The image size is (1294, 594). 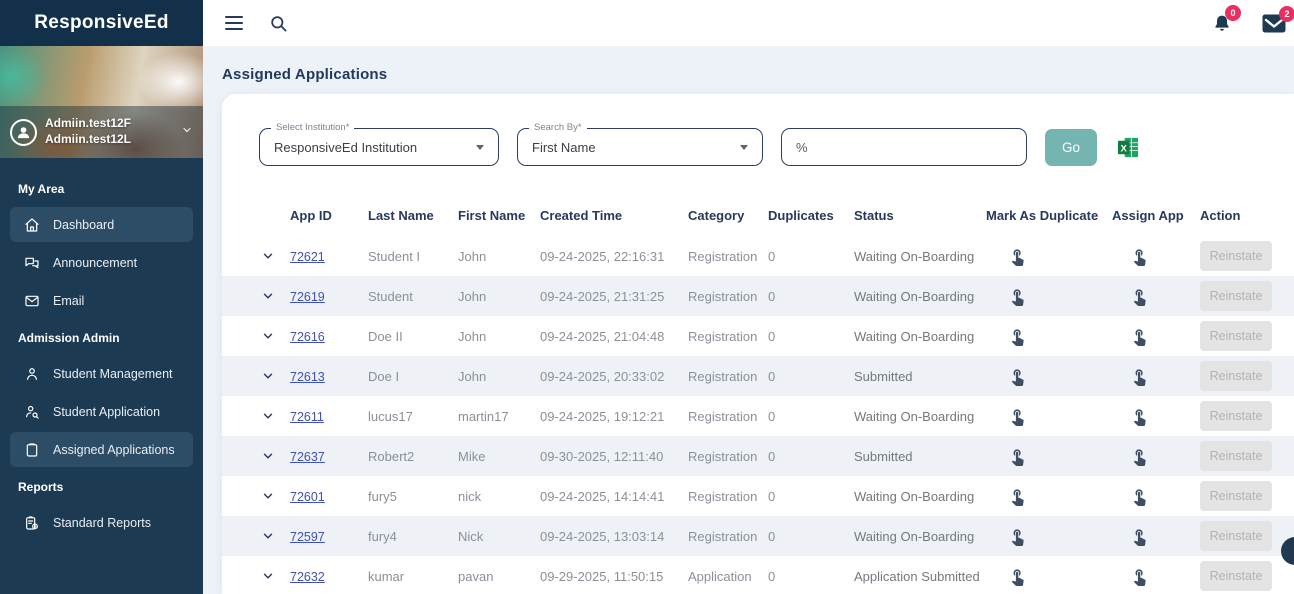 I want to click on notifications-button: 0, so click(x=1226, y=19).